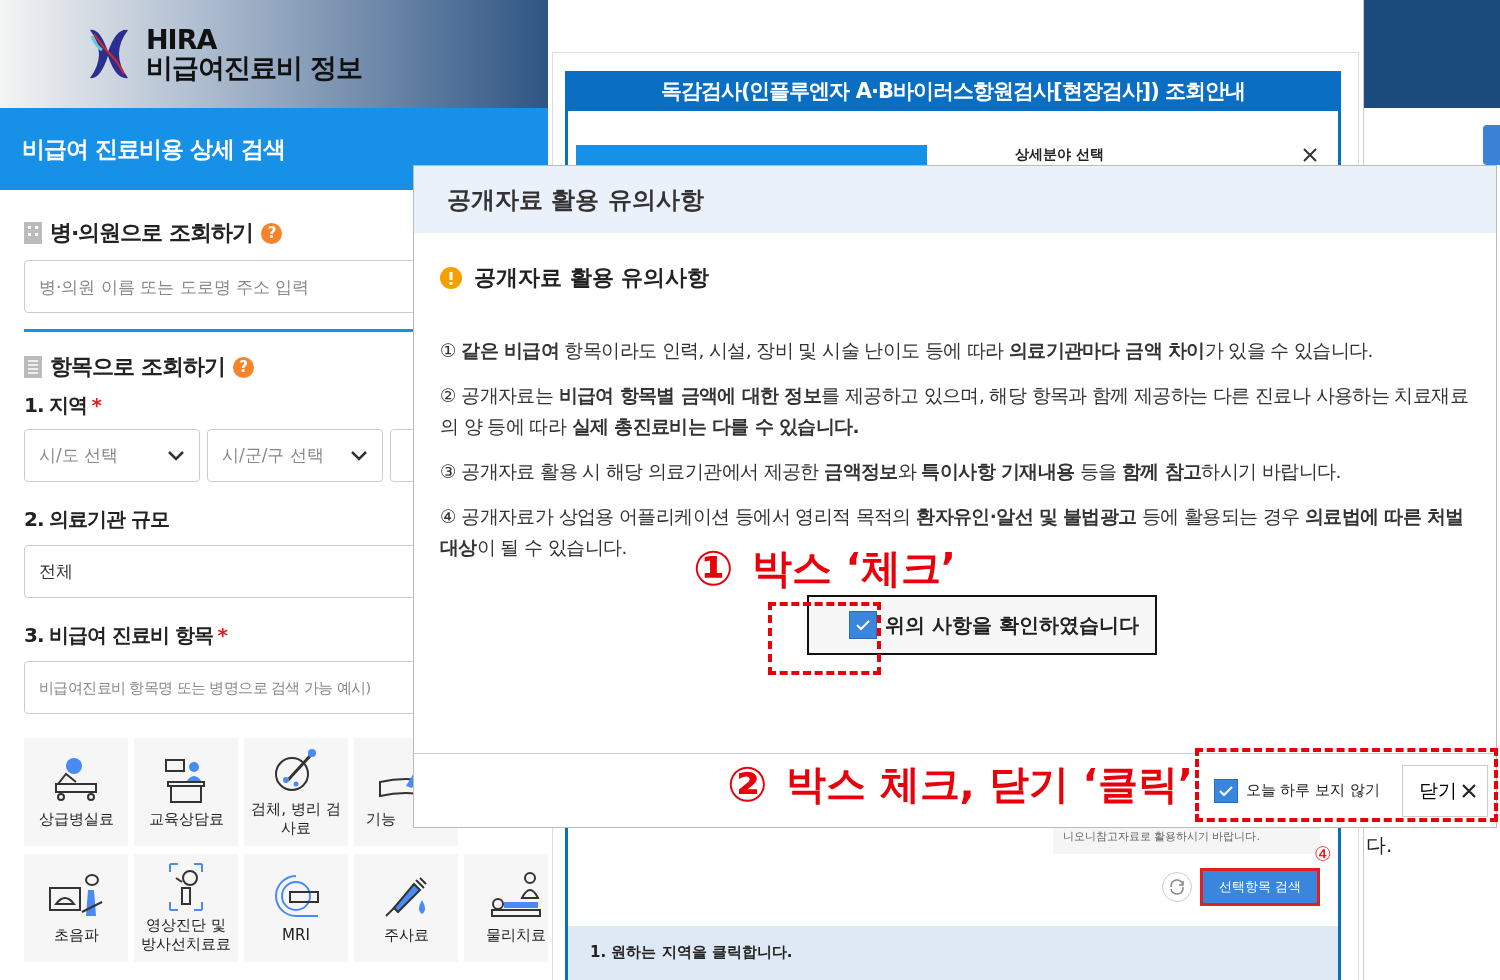  What do you see at coordinates (56, 405) in the screenshot?
I see `field-label: 1. 지역` at bounding box center [56, 405].